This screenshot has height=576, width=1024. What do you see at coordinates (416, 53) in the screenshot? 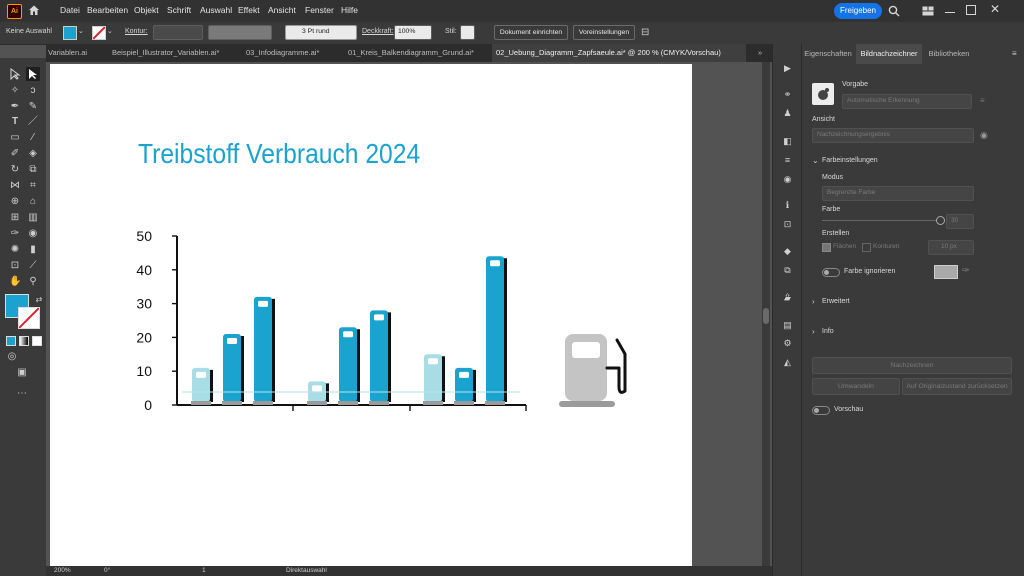
I see `tab-kreis-balkendiagramm: 01_Kreis_Balkendiagramm_Grund.ai*` at bounding box center [416, 53].